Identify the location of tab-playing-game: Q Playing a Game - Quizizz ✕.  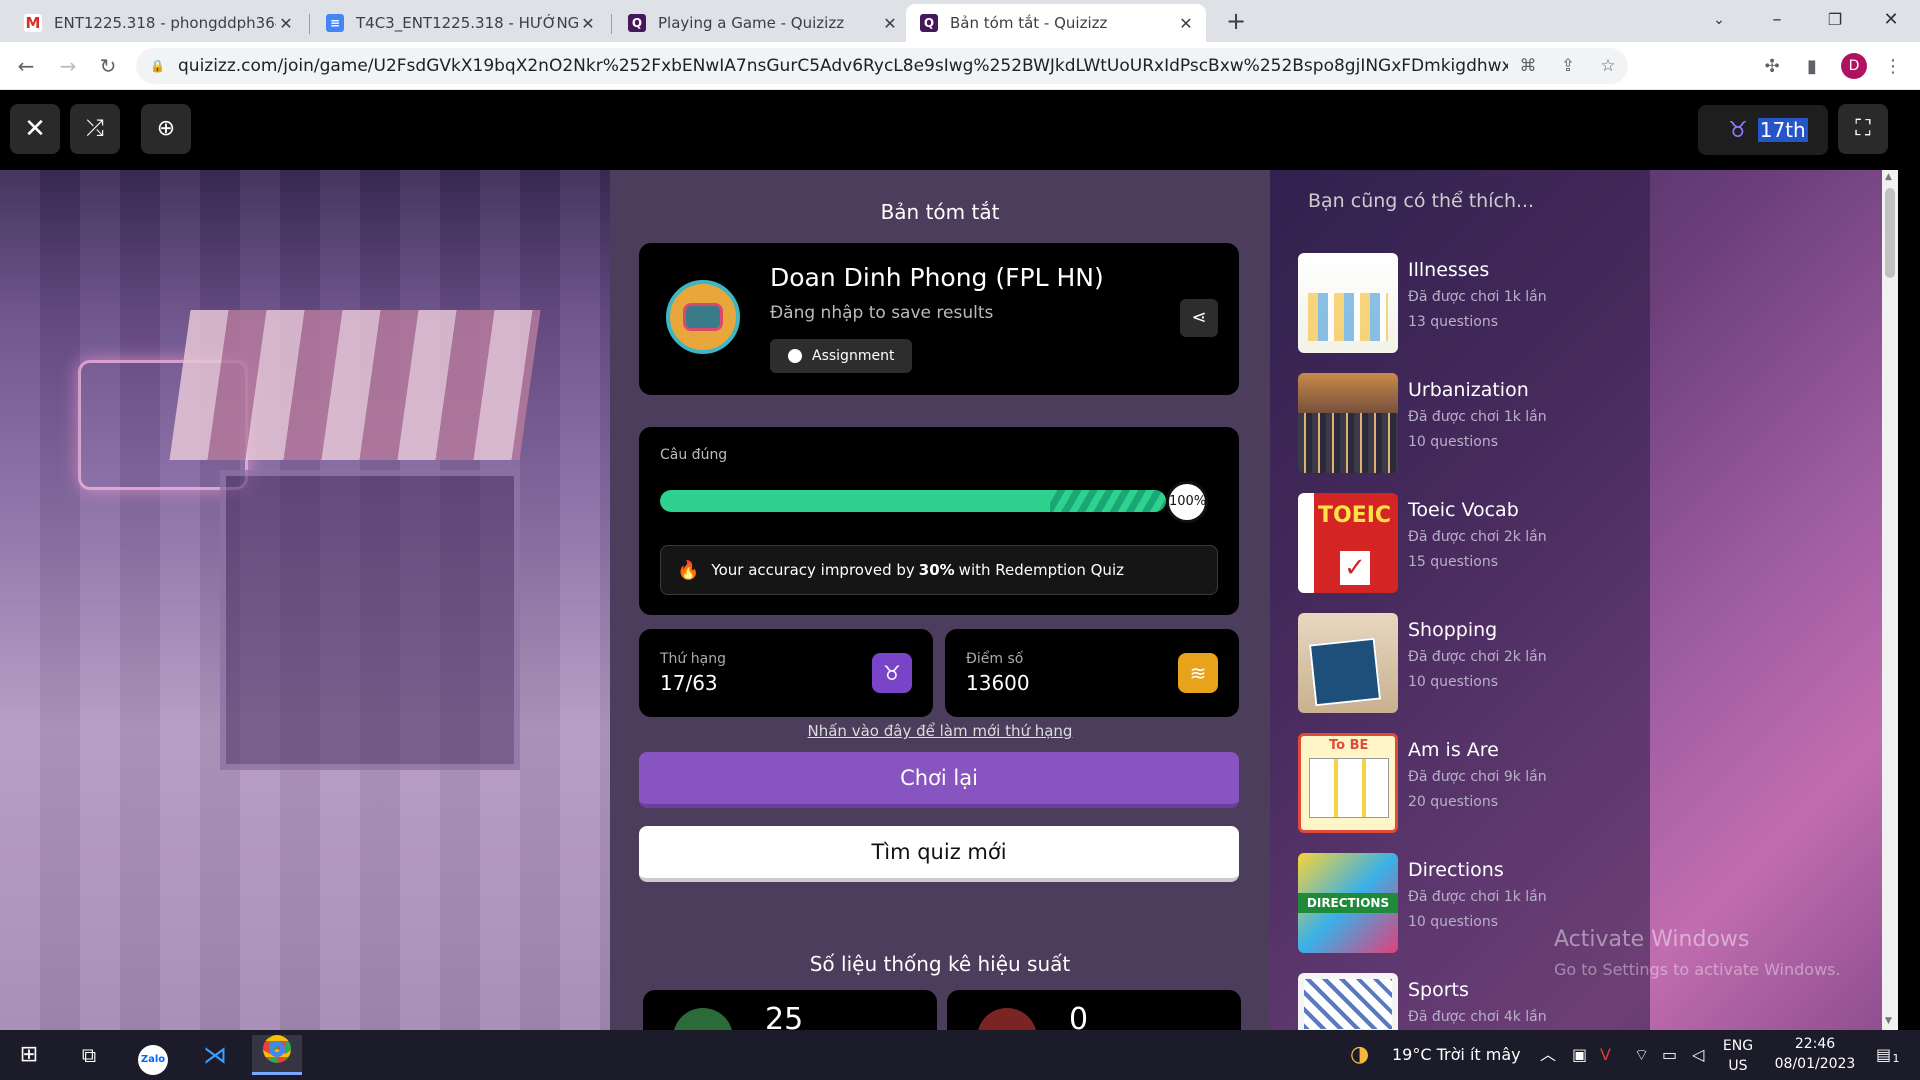
(762, 23).